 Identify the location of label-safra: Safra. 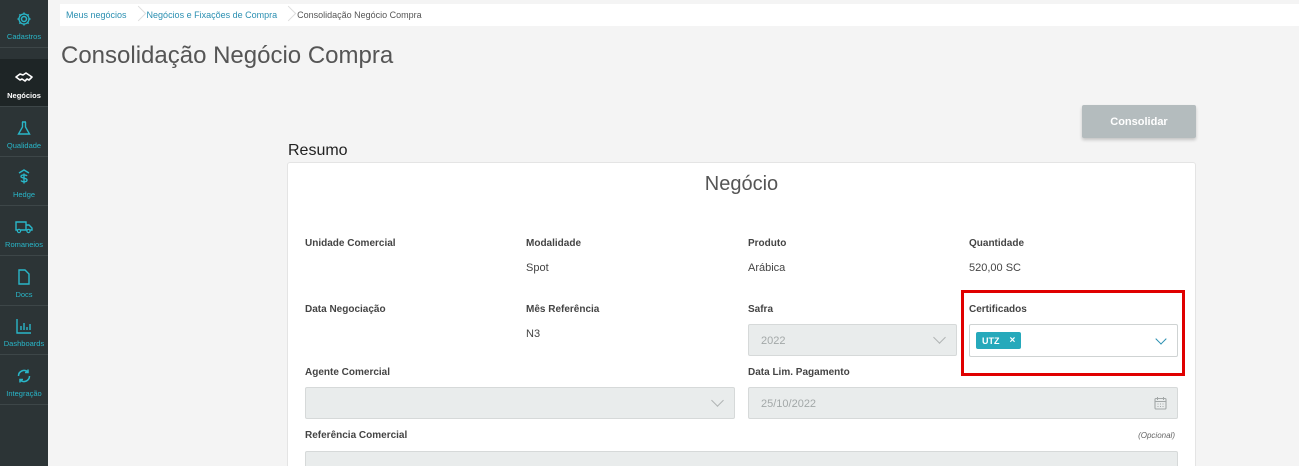
(761, 309).